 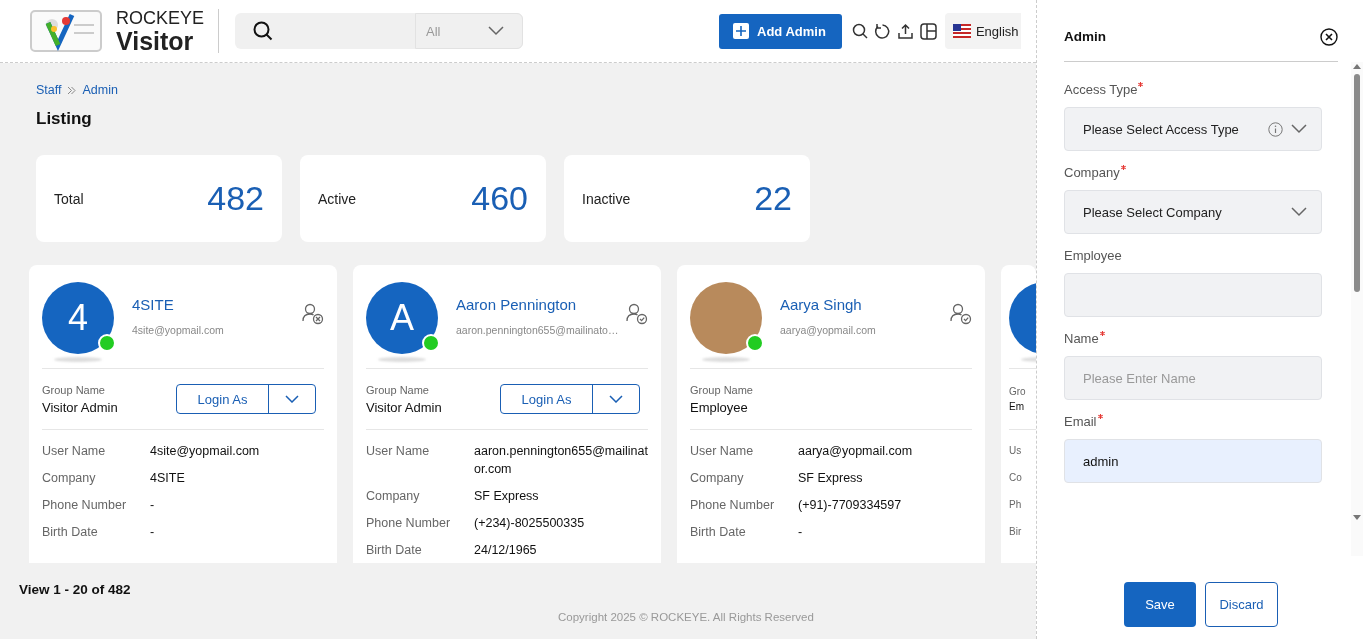 What do you see at coordinates (1015, 505) in the screenshot?
I see `field-label: Ph` at bounding box center [1015, 505].